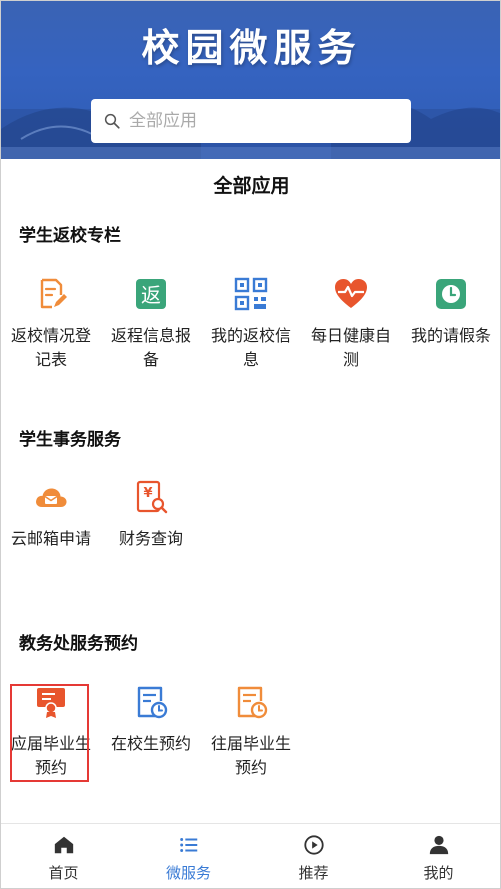  What do you see at coordinates (313, 845) in the screenshot?
I see `play-circle-icon` at bounding box center [313, 845].